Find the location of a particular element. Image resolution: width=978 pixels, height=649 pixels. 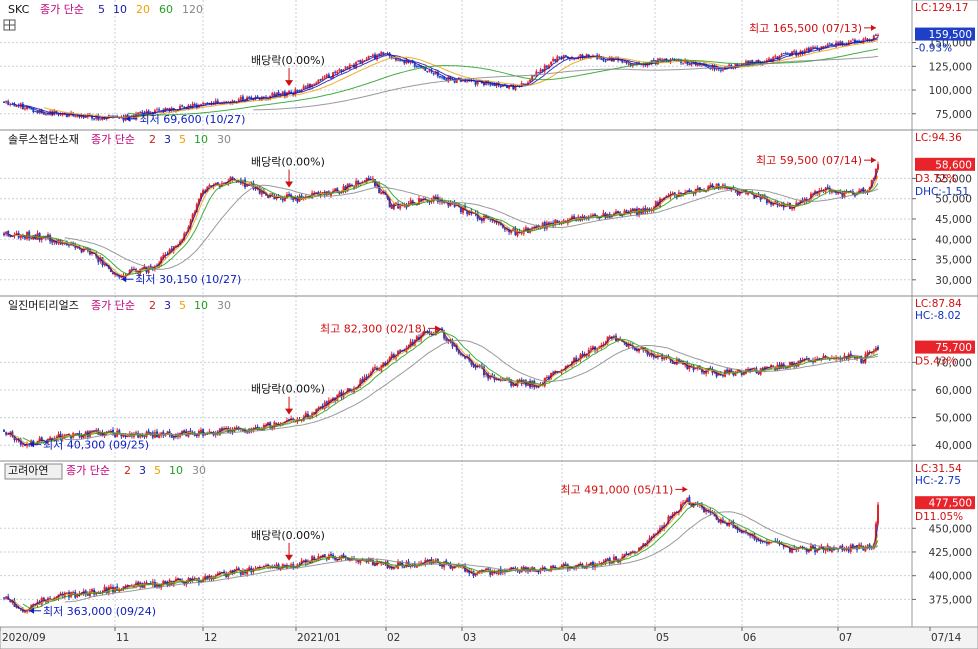

ma-legend-label: 종가 단순 is located at coordinates (113, 305).